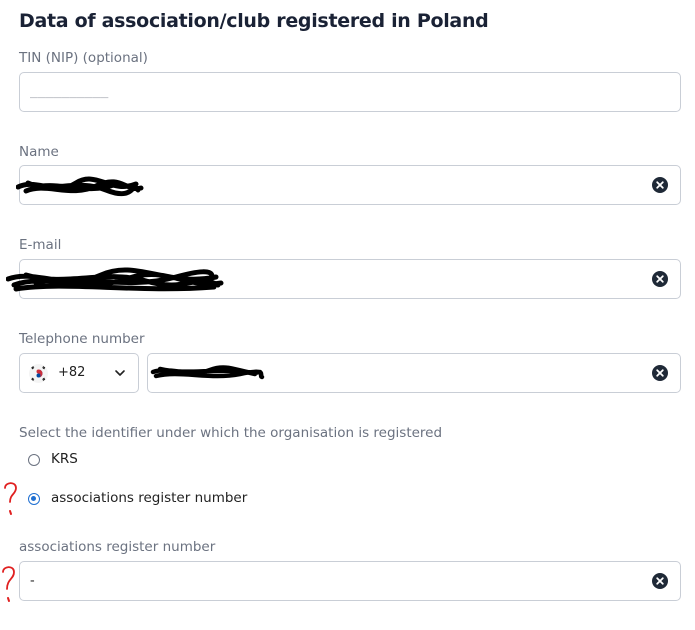 This screenshot has height=630, width=695. What do you see at coordinates (69, 91) in the screenshot?
I see `tin-placeholder: __________` at bounding box center [69, 91].